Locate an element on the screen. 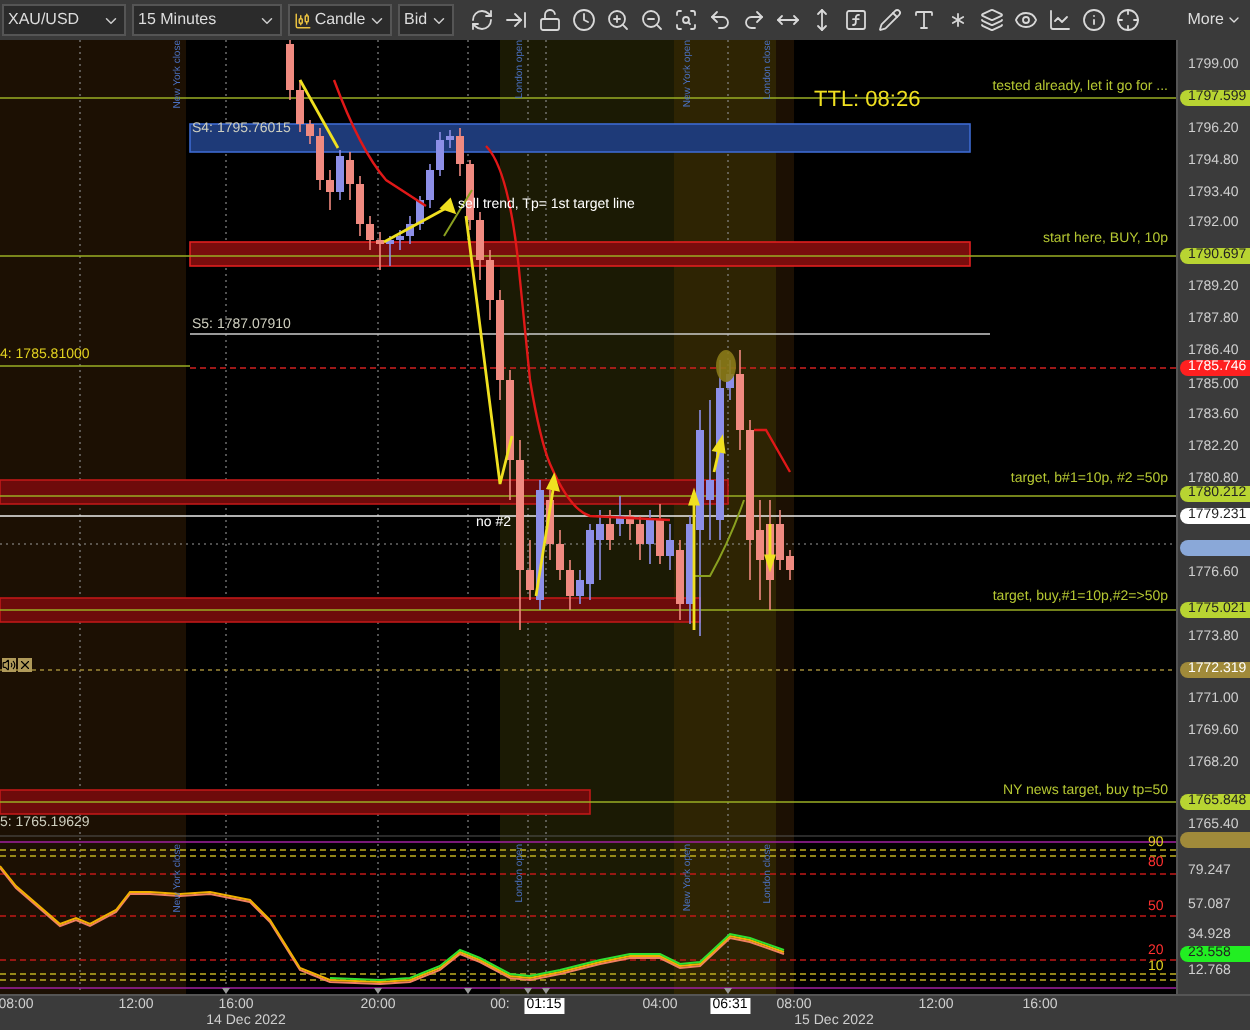 This screenshot has height=1030, width=1250. text-icon is located at coordinates (924, 20).